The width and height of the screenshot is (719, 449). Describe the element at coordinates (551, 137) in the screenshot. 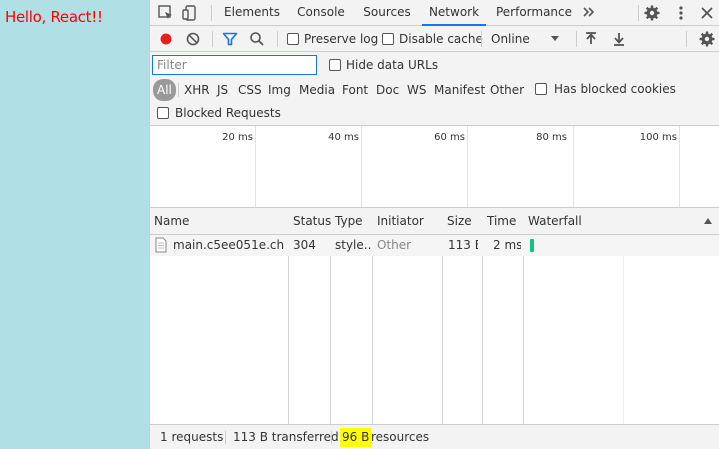

I see `overview-tick-label: 80 ms` at that location.